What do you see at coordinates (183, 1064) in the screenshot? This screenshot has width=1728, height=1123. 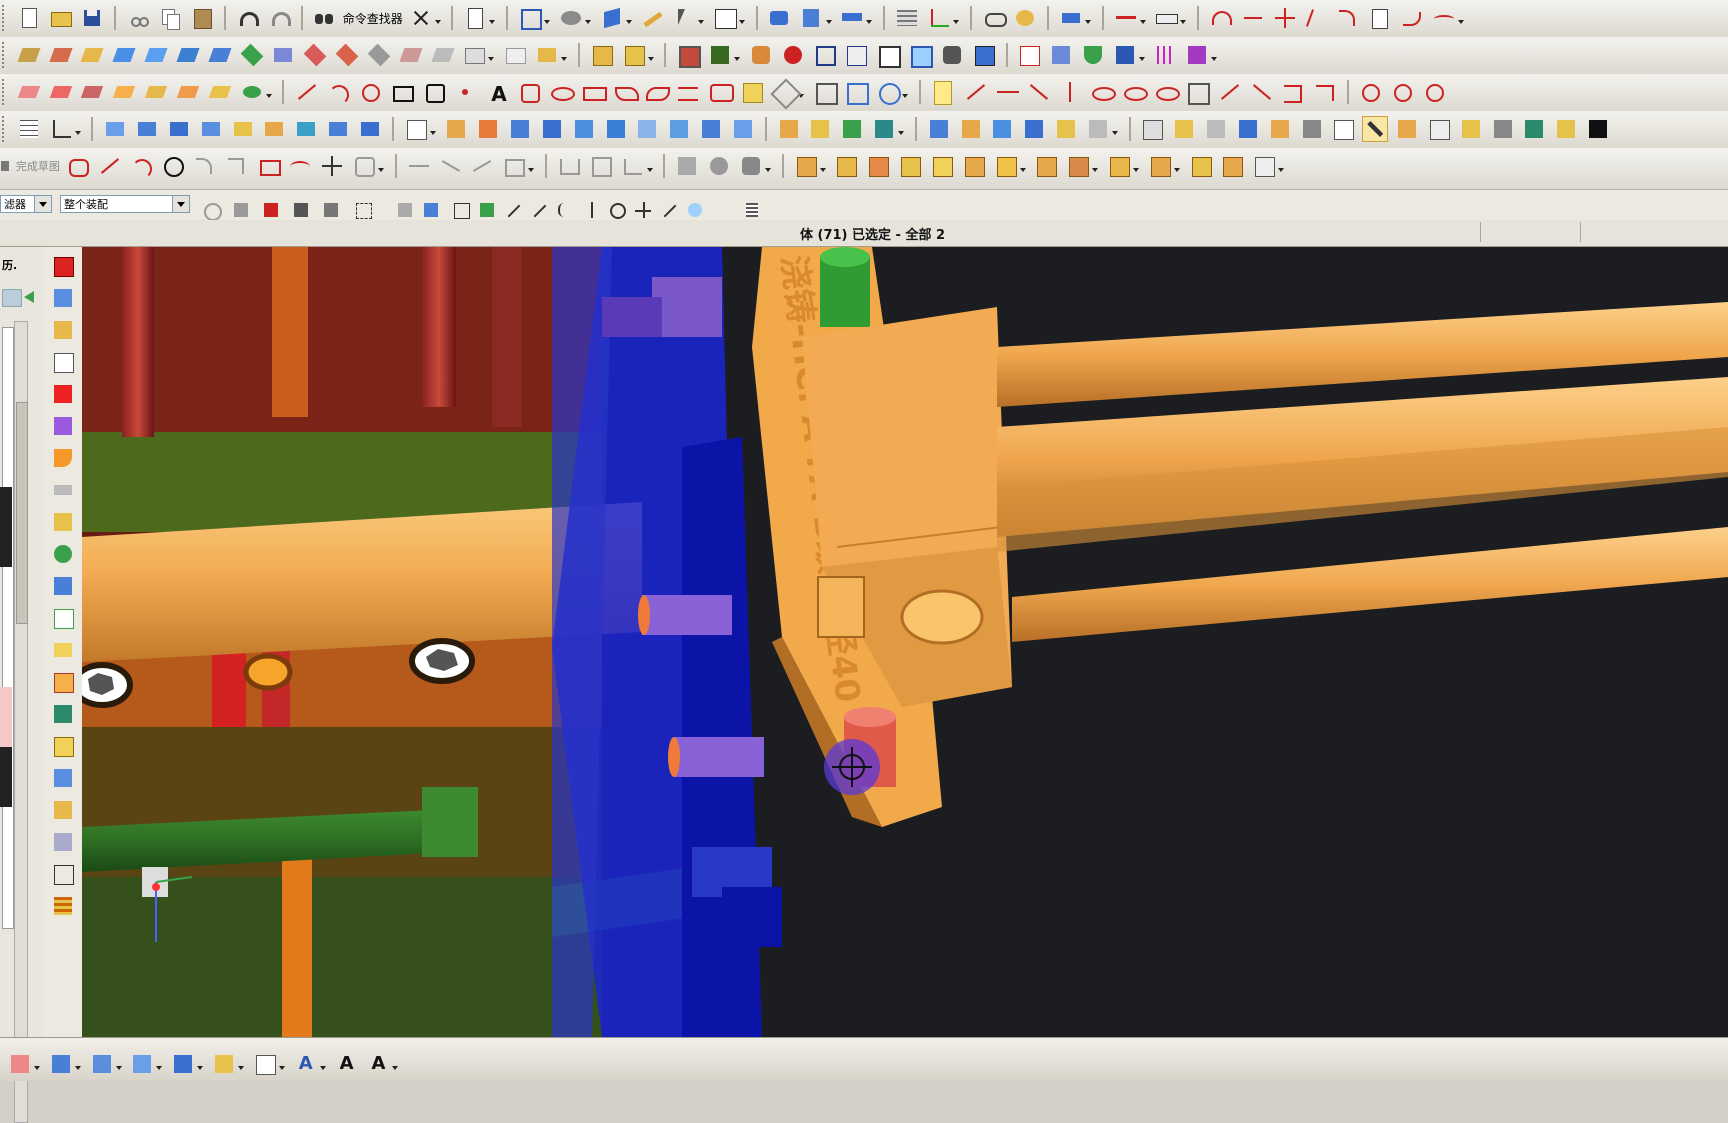 I see `datum-icon` at bounding box center [183, 1064].